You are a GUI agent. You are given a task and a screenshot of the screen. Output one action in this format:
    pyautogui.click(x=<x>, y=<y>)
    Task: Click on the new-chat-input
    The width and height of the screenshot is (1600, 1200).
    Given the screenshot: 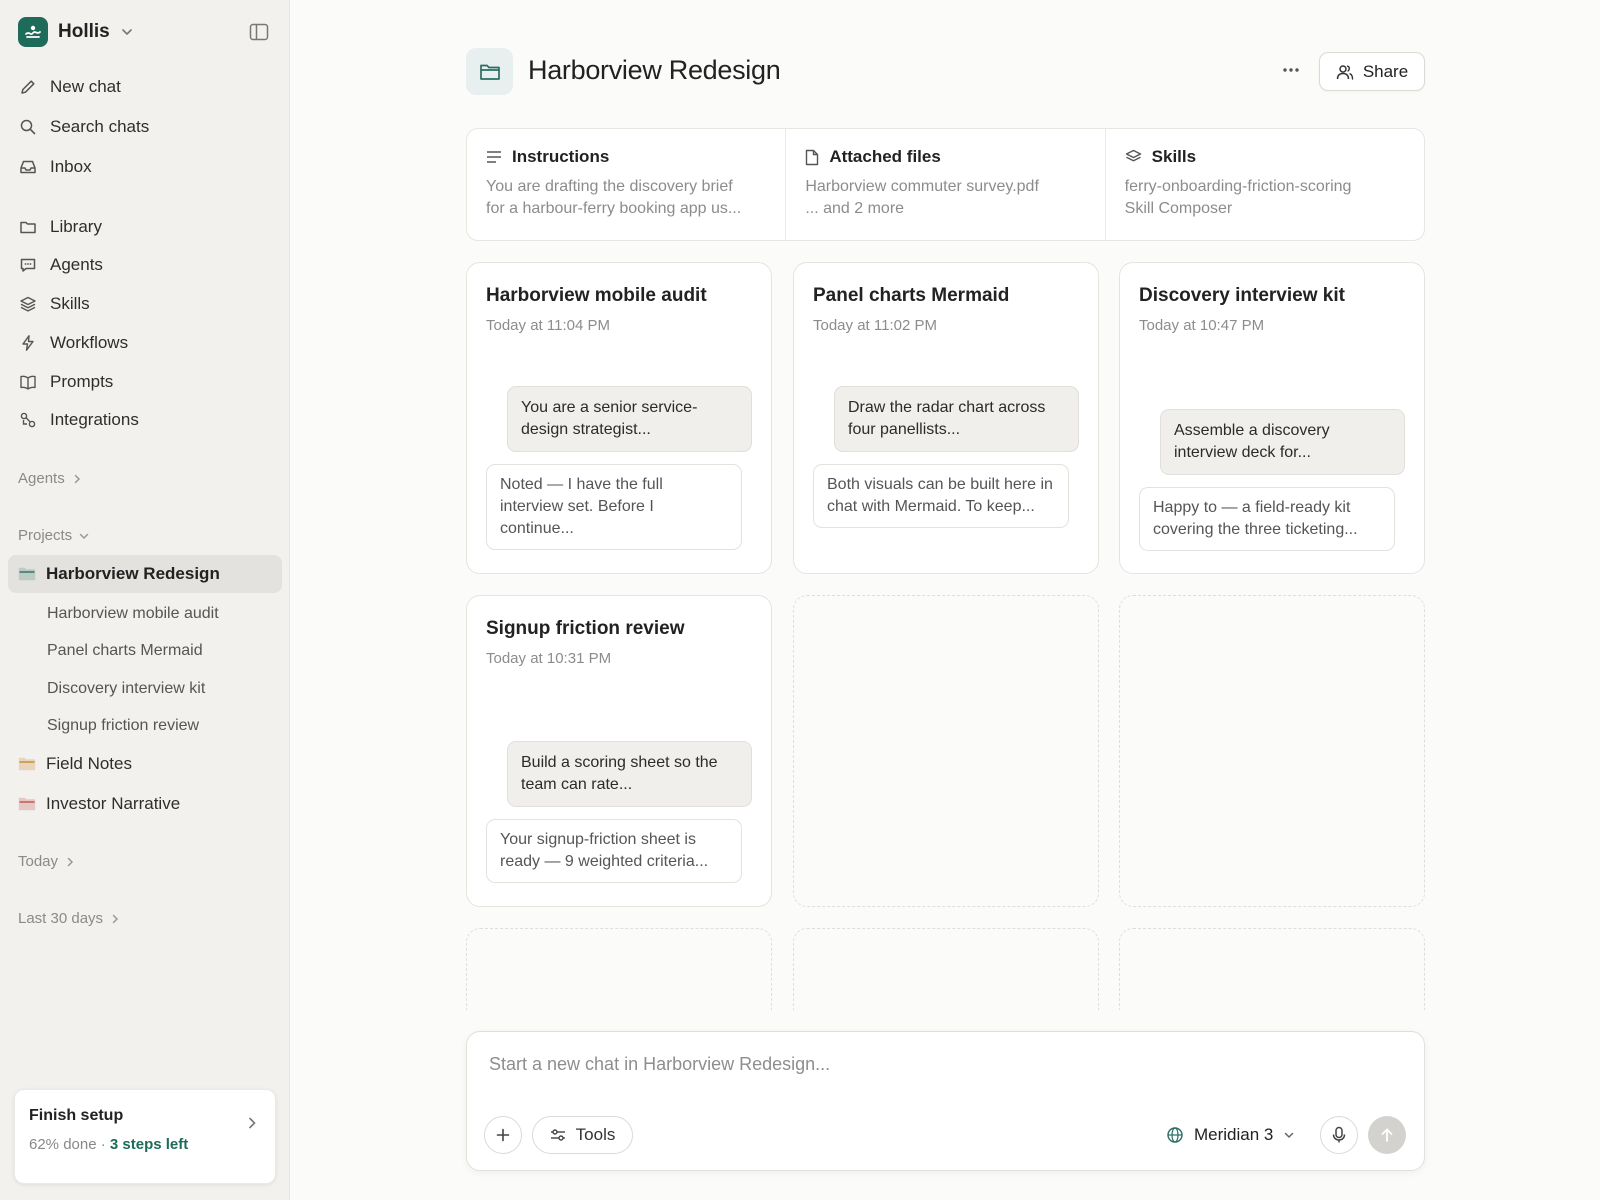 What is the action you would take?
    pyautogui.click(x=939, y=1064)
    